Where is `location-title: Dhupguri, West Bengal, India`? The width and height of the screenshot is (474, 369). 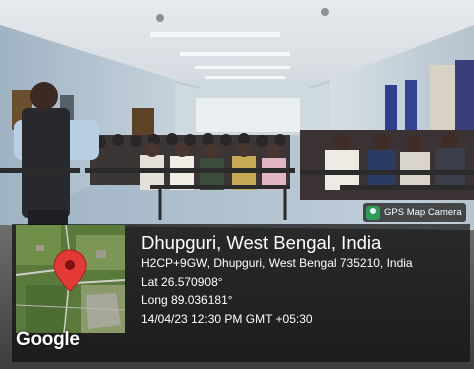
location-title: Dhupguri, West Bengal, India is located at coordinates (261, 242).